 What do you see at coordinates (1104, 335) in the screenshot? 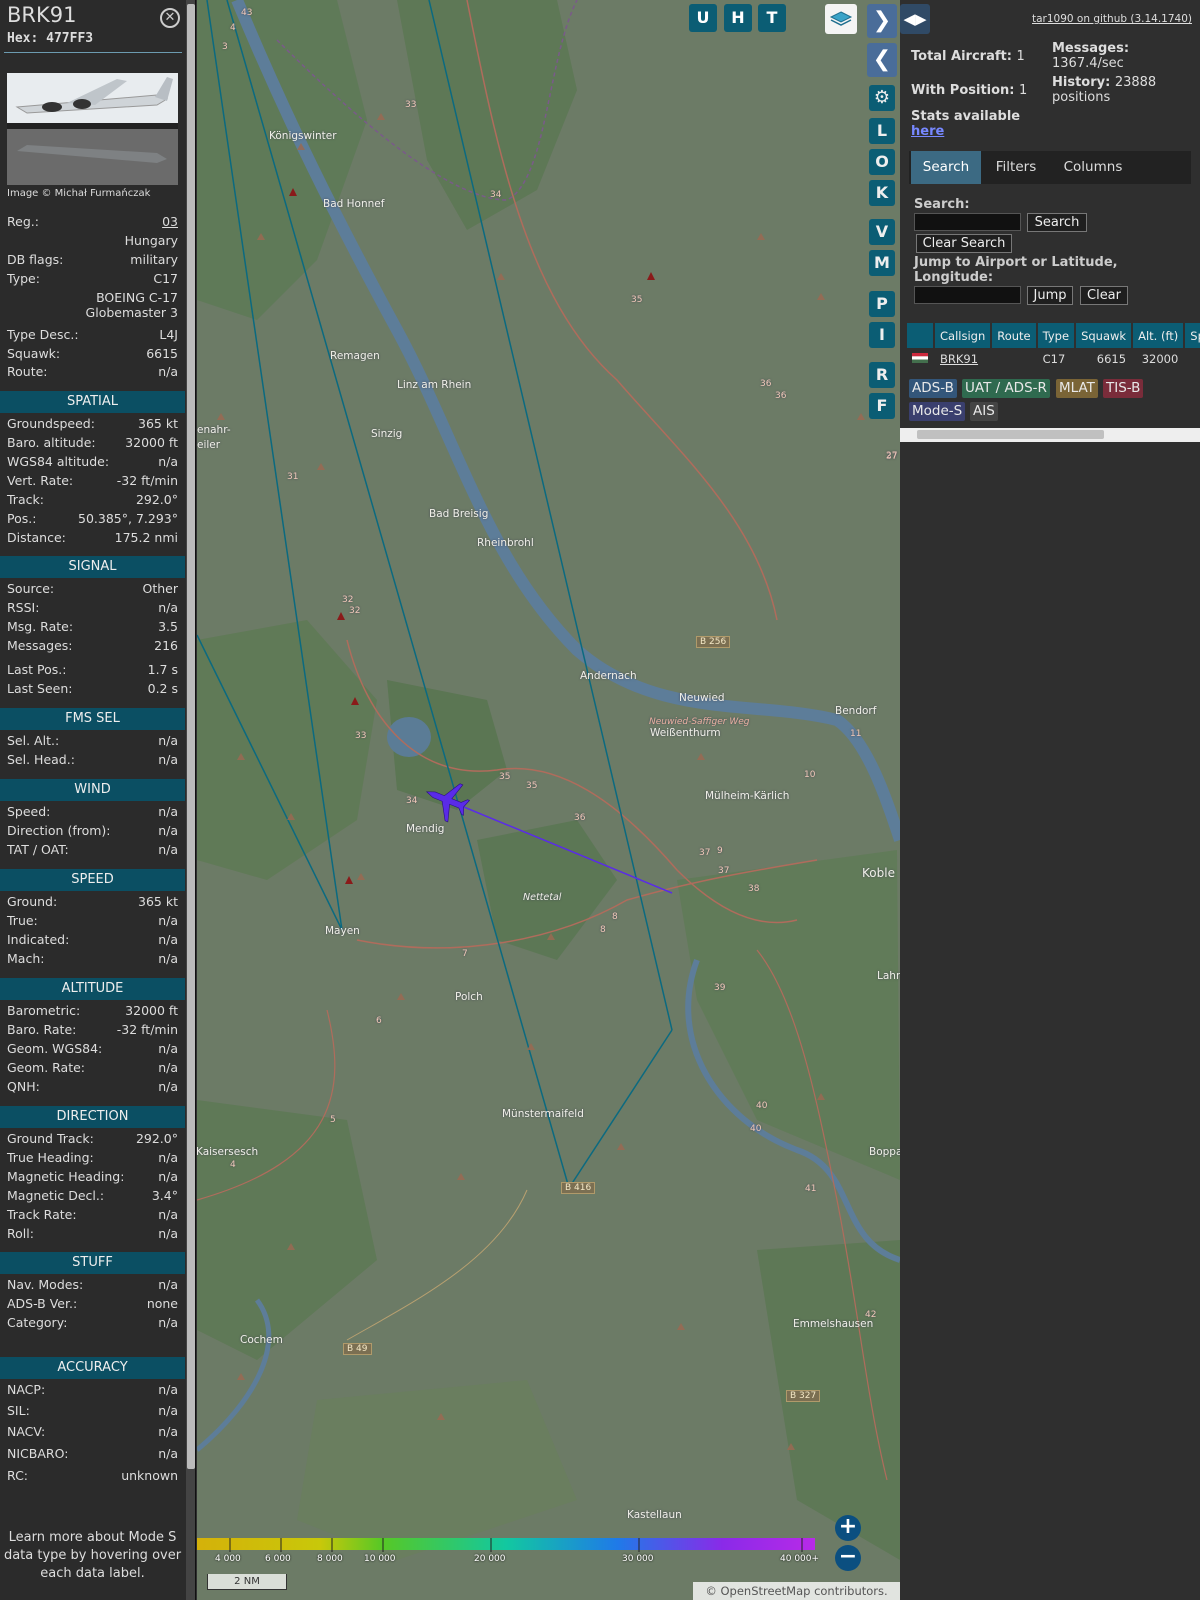
I see `column-header-squawk: Squawk` at bounding box center [1104, 335].